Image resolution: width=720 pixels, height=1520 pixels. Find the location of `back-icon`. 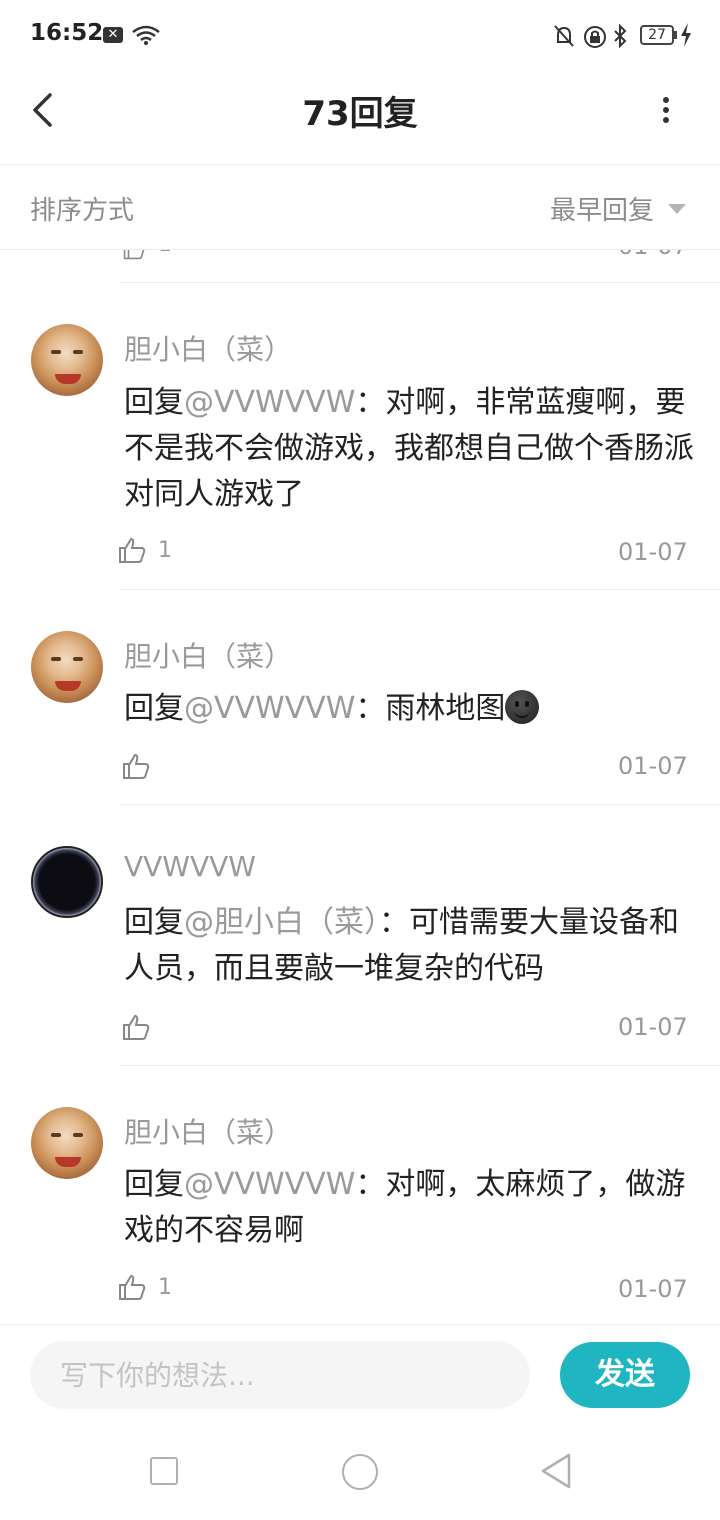

back-icon is located at coordinates (556, 1471).